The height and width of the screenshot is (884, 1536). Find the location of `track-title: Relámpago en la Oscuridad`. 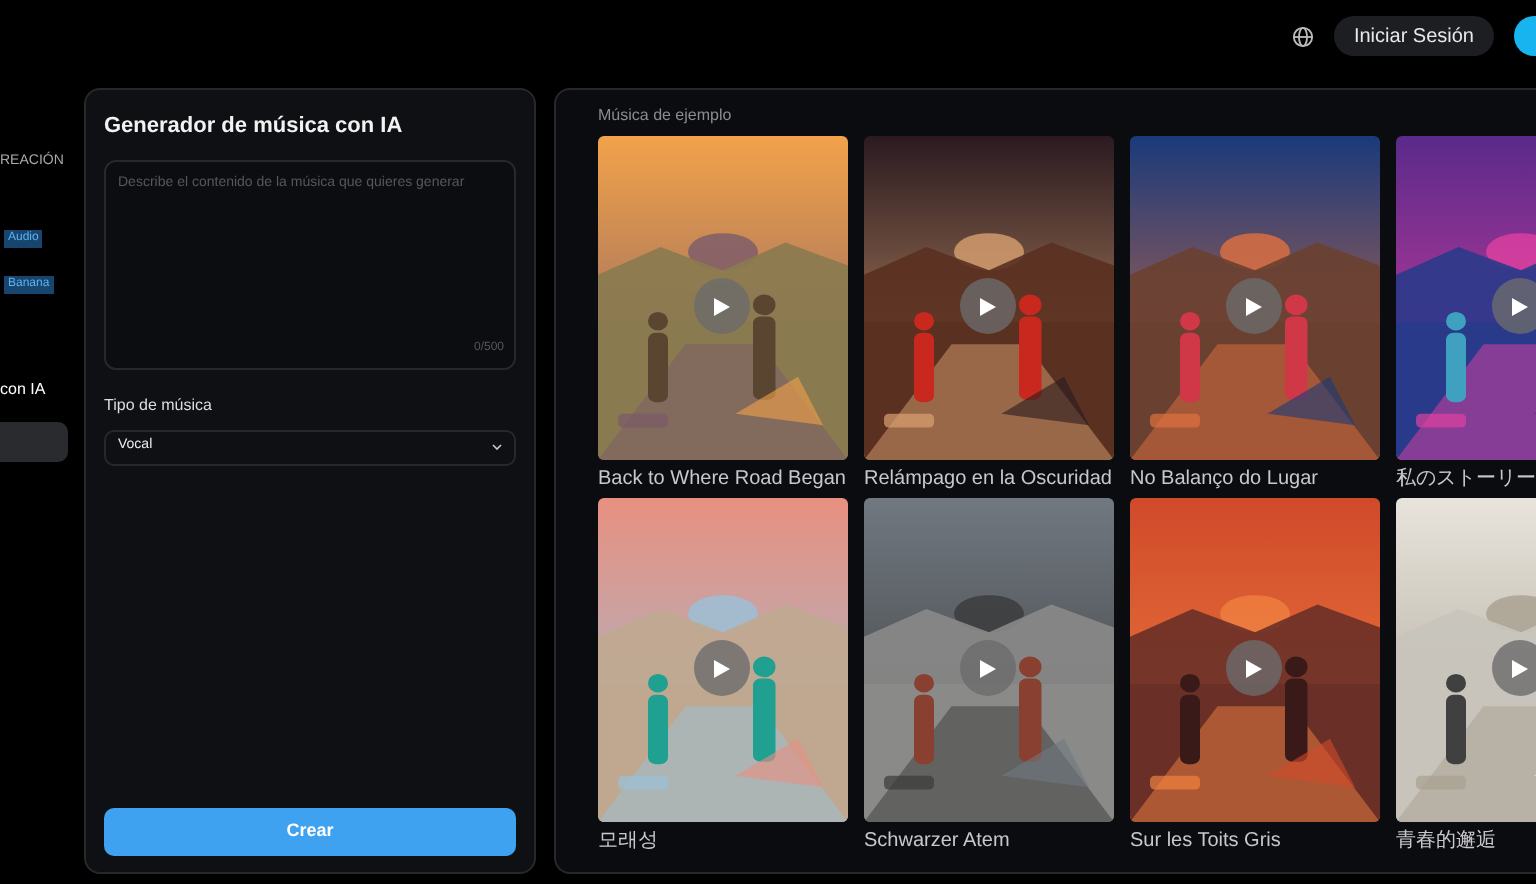

track-title: Relámpago en la Oscuridad is located at coordinates (989, 480).